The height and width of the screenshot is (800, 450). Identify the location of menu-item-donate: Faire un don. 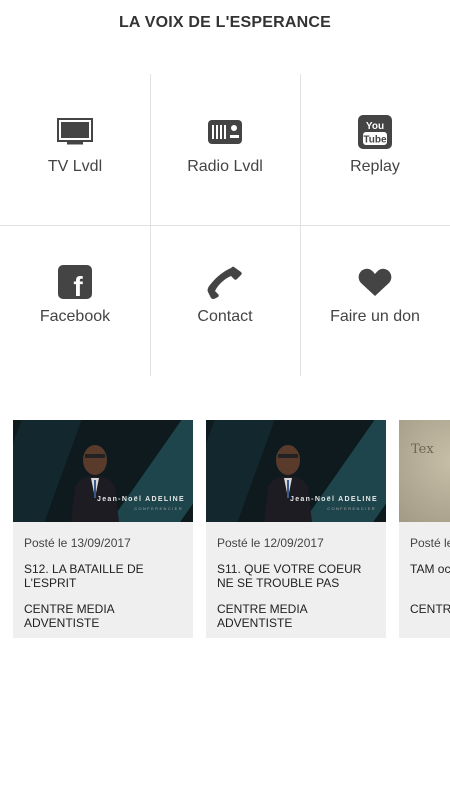
(375, 299).